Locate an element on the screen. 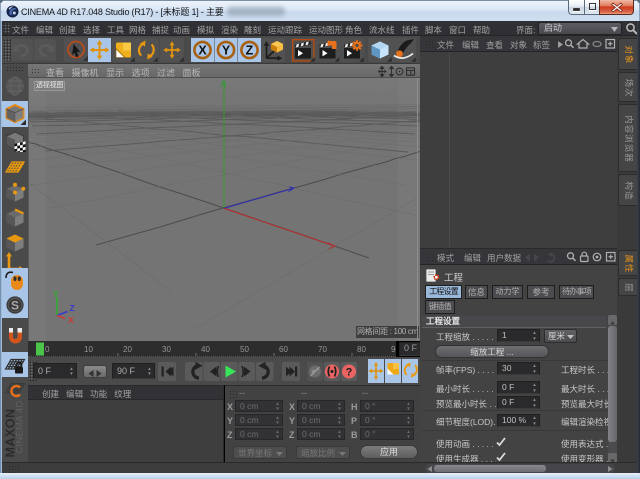  svg-text: S is located at coordinates (15, 306).